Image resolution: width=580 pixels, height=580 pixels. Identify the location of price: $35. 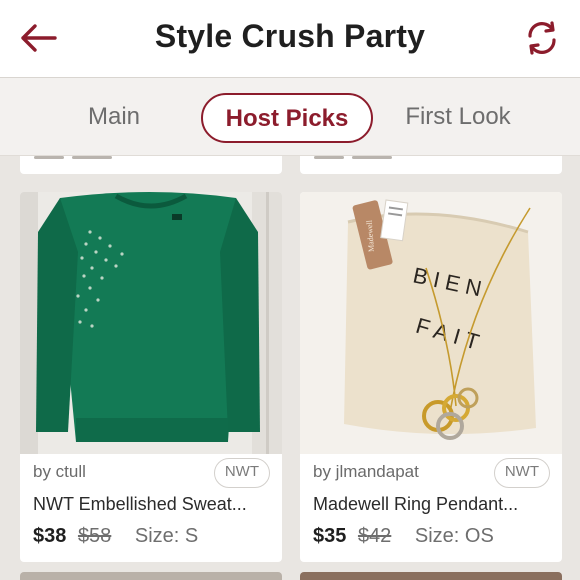
(330, 536).